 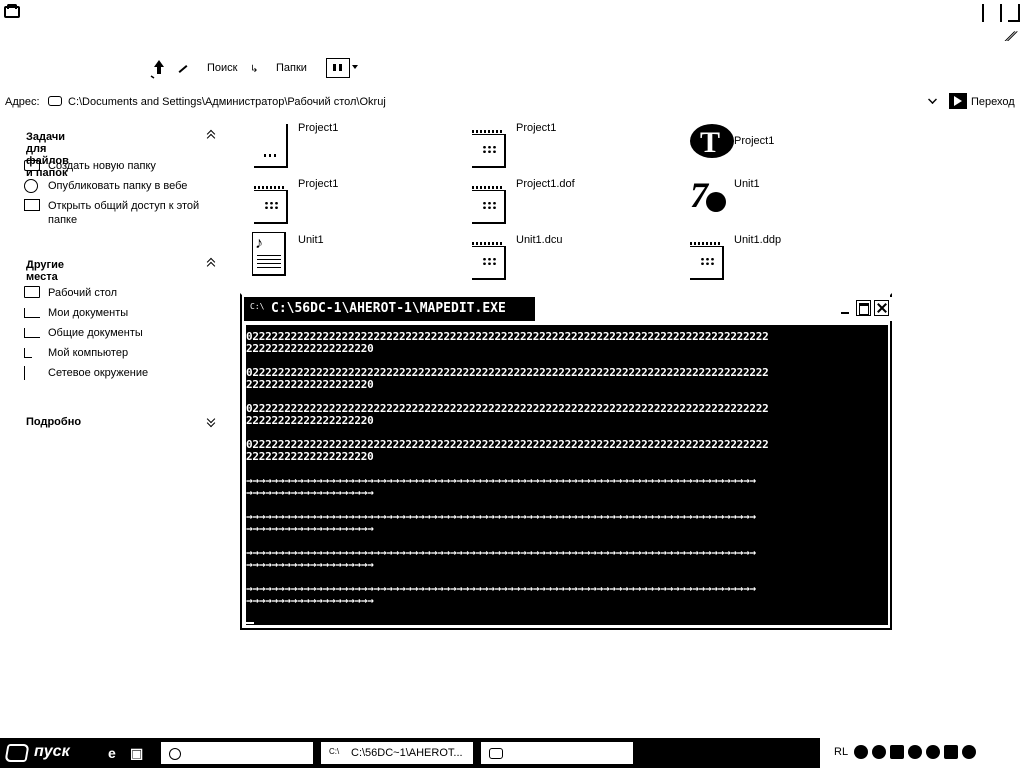 What do you see at coordinates (841, 752) in the screenshot?
I see `language-indicator: RL` at bounding box center [841, 752].